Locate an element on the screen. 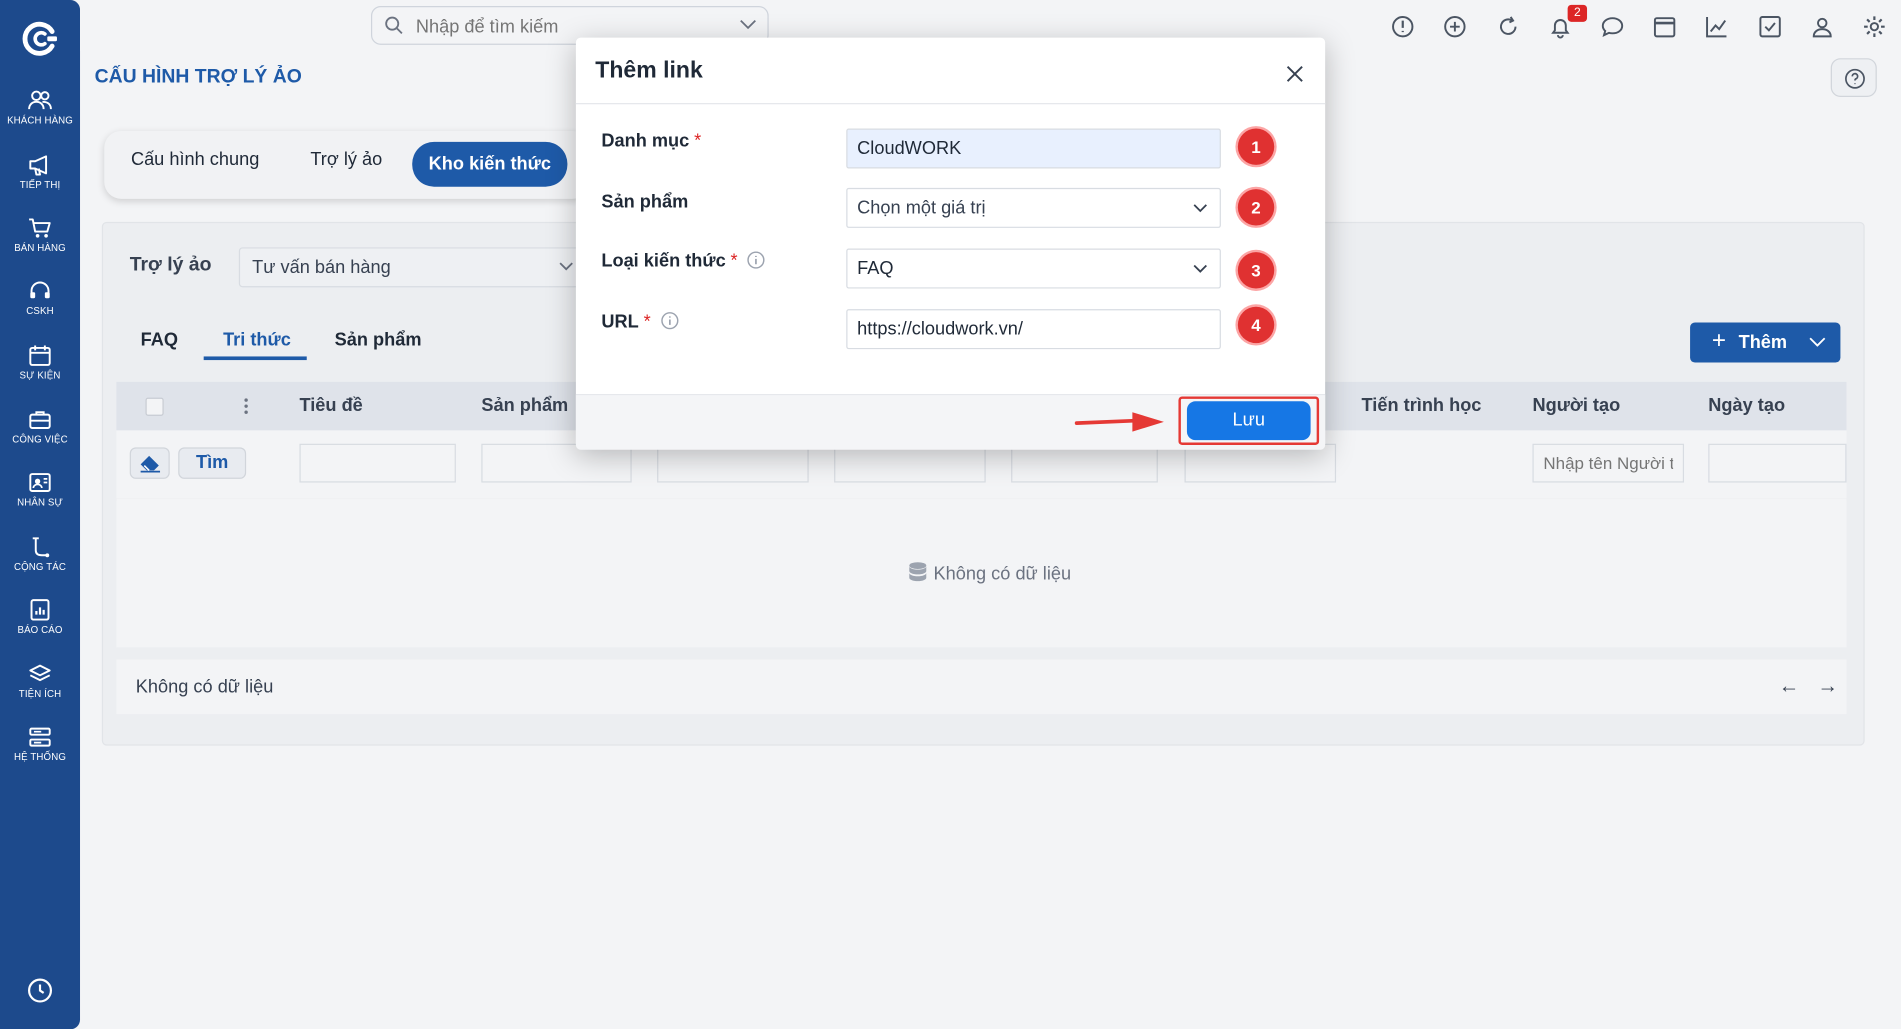  sidebar-item-hr: NHÂN SỰ is located at coordinates (40, 490).